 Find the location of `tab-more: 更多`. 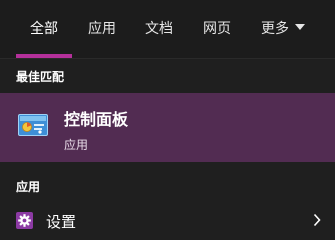

tab-more: 更多 is located at coordinates (283, 29).